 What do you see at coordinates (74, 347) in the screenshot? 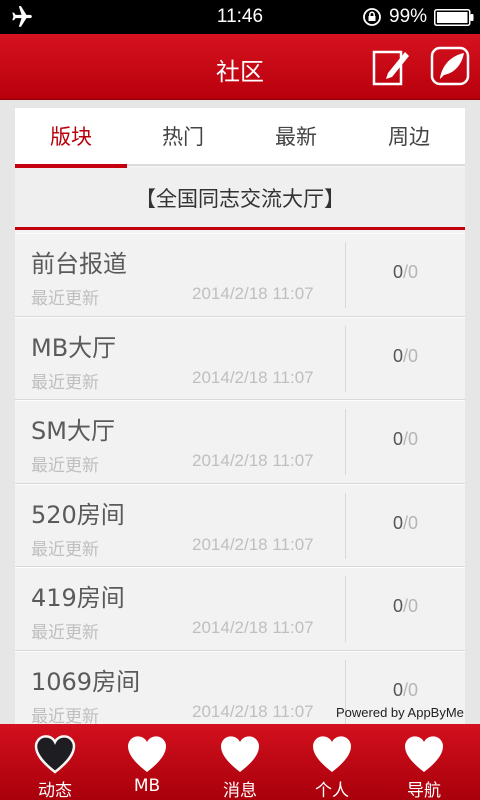
I see `board-name: MB大厅` at bounding box center [74, 347].